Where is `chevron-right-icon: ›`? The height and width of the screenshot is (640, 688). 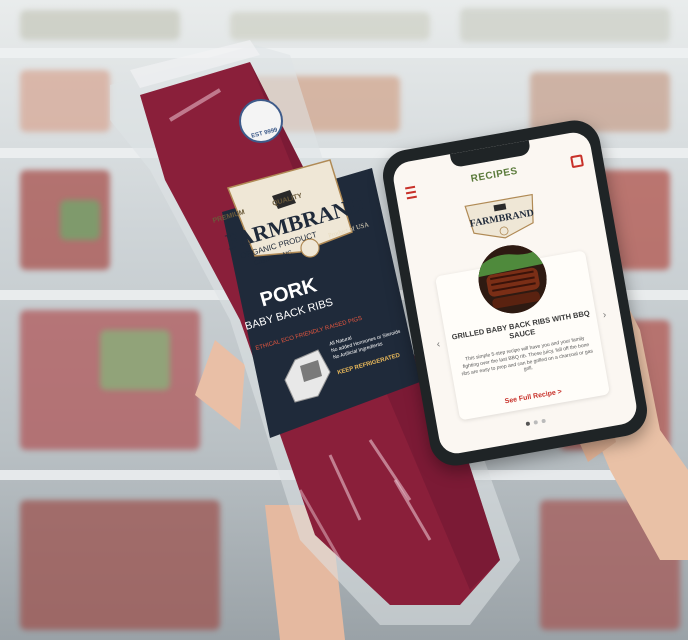 chevron-right-icon: › is located at coordinates (604, 315).